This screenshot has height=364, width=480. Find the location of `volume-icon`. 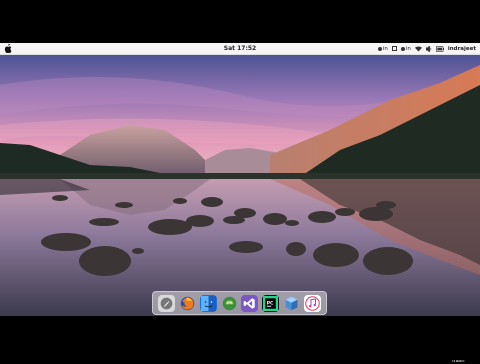

volume-icon is located at coordinates (428, 48).